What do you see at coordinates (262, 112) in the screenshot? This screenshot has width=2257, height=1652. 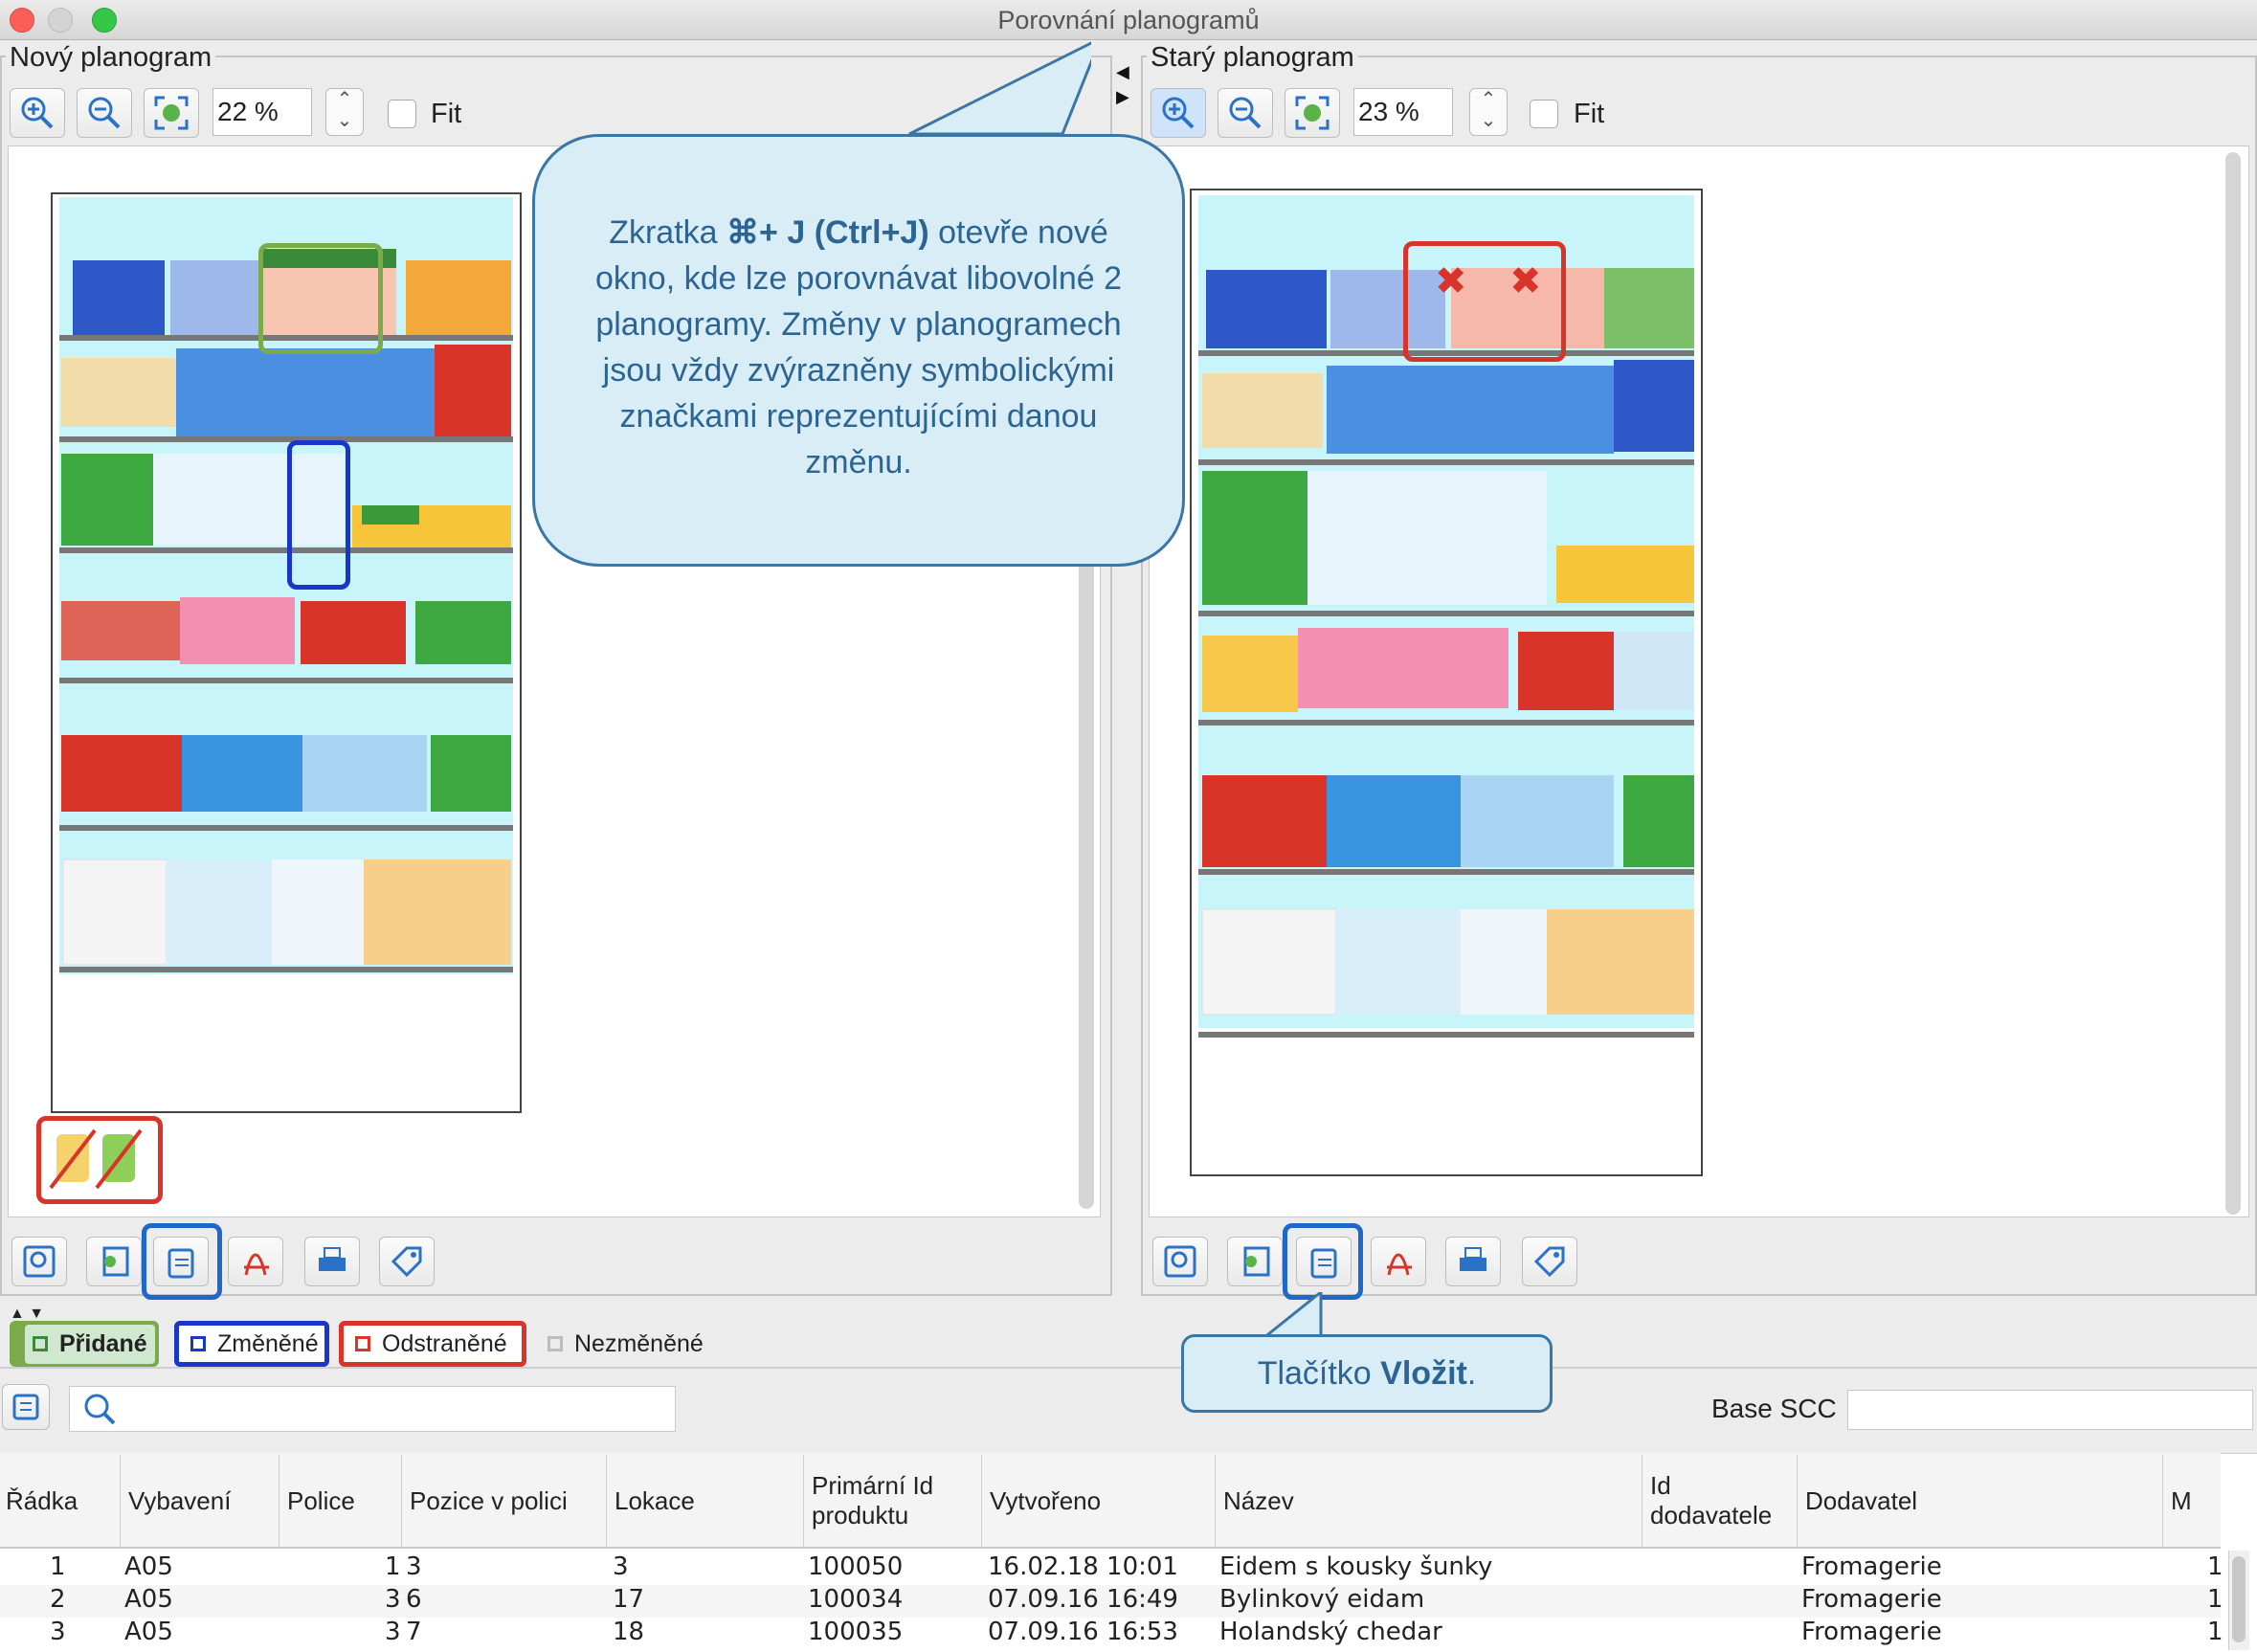 I see `zoom-level-field: 22 %` at bounding box center [262, 112].